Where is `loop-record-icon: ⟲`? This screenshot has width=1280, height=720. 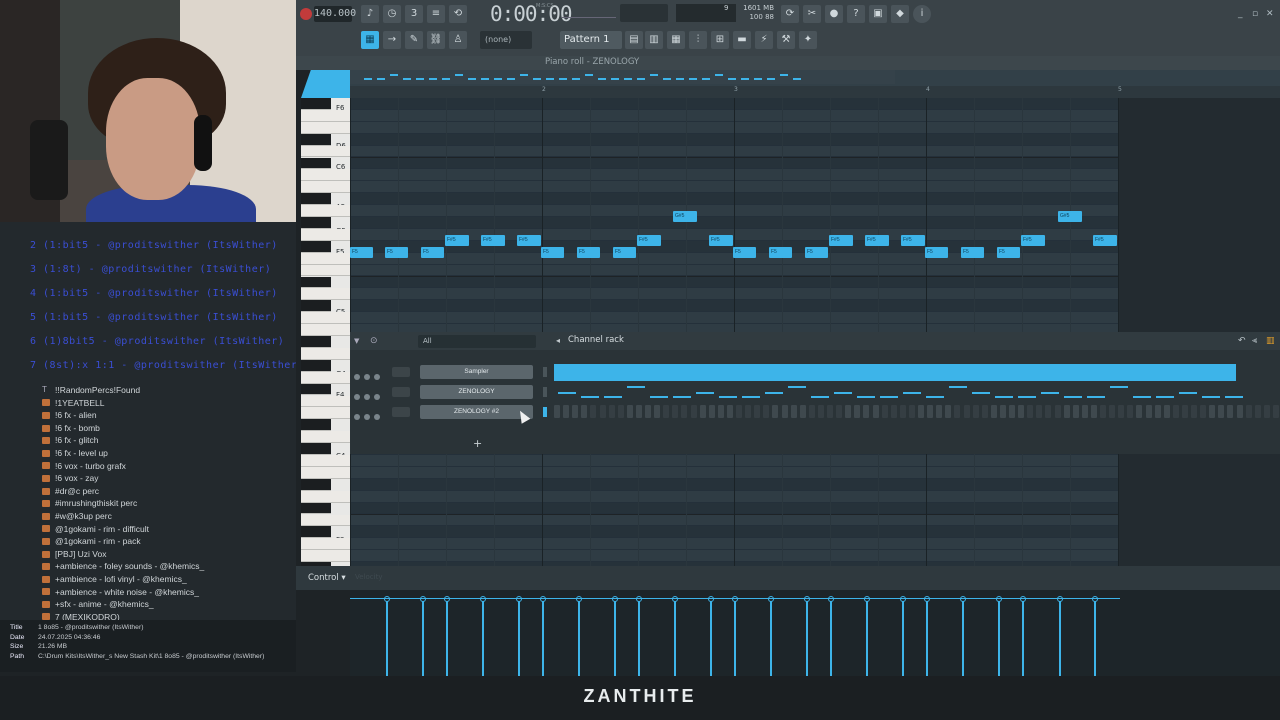 loop-record-icon: ⟲ is located at coordinates (458, 14).